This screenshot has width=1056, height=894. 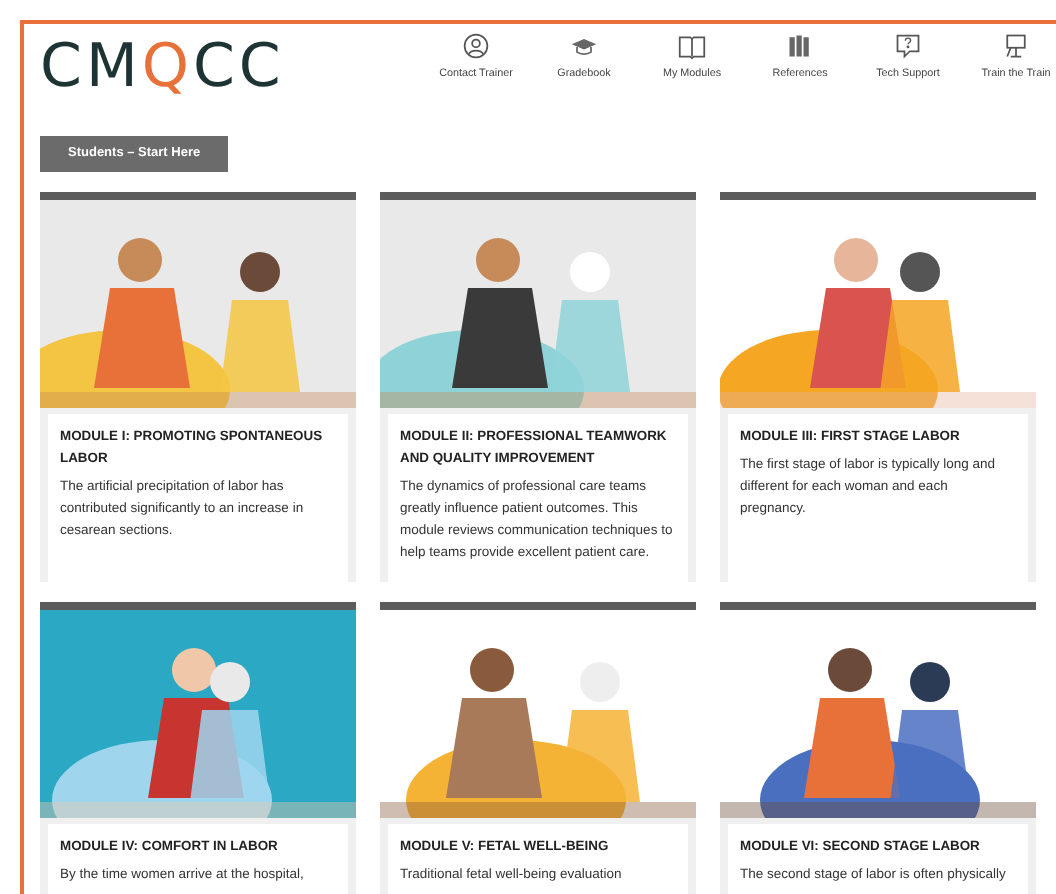 I want to click on person-icon, so click(x=476, y=46).